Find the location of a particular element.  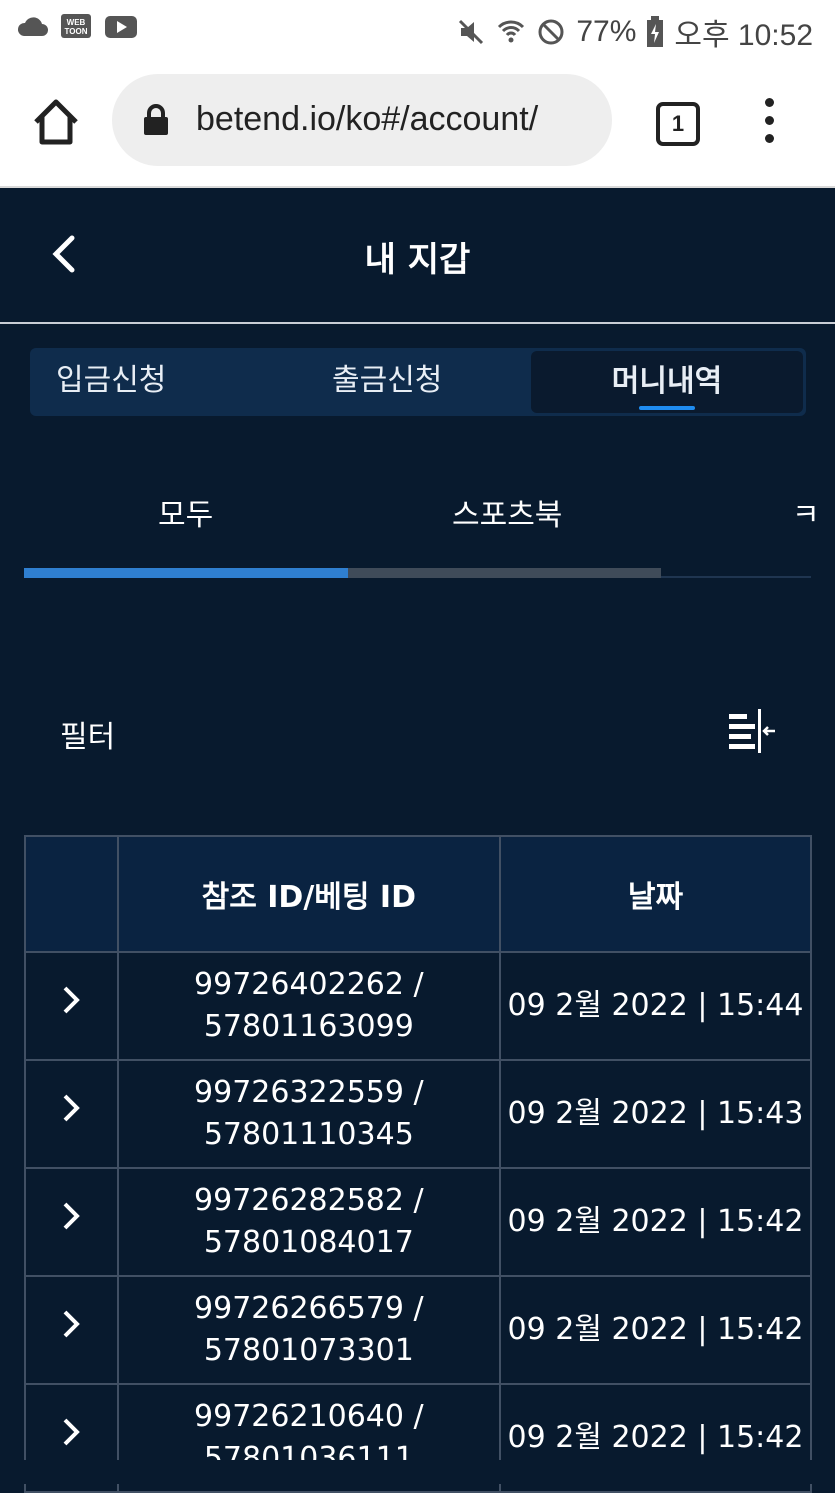

url-text: betend.io/ko#/account/ is located at coordinates (367, 119).